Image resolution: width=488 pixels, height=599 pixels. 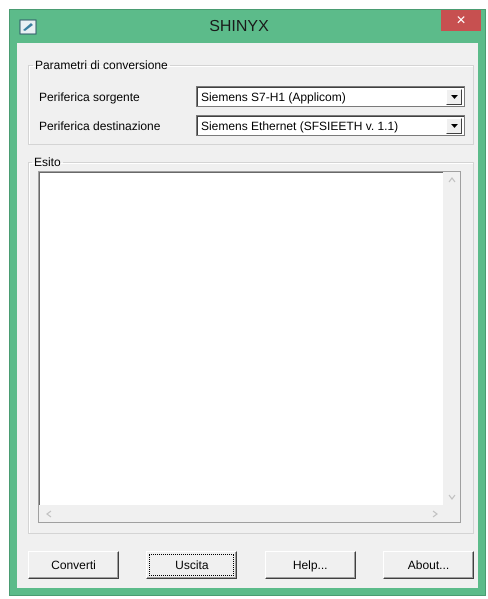 What do you see at coordinates (73, 565) in the screenshot?
I see `dialog-button: Converti` at bounding box center [73, 565].